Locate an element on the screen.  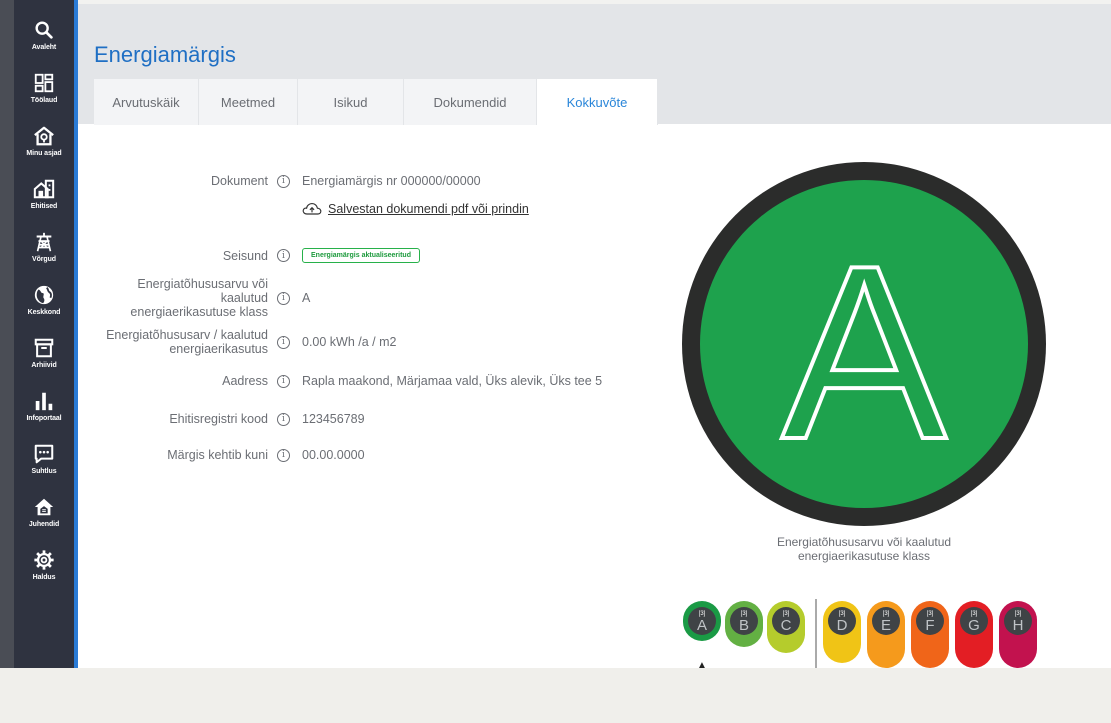
scale-class-g: [3]G is located at coordinates (974, 634).